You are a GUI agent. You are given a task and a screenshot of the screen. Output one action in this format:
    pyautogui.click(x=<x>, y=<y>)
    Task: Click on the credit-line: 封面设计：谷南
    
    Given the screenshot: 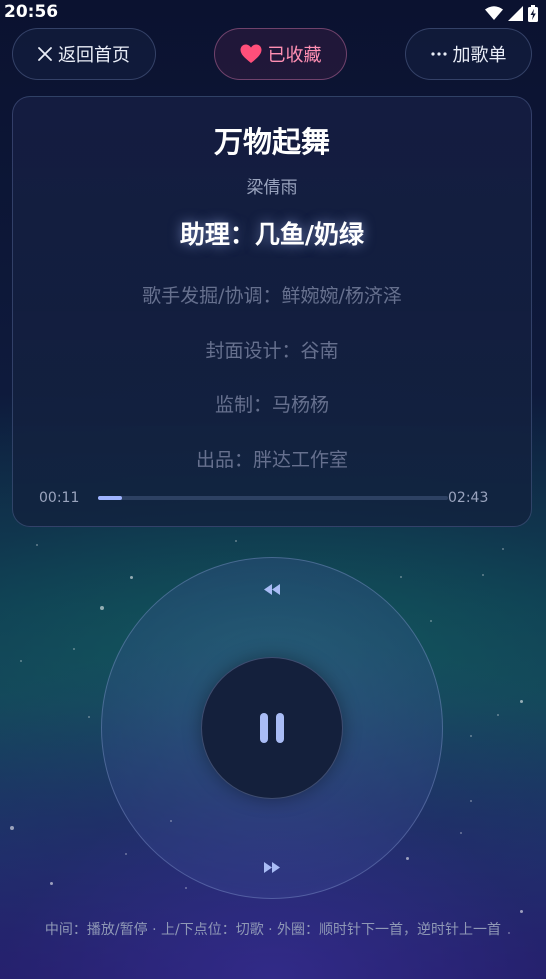 What is the action you would take?
    pyautogui.click(x=272, y=351)
    